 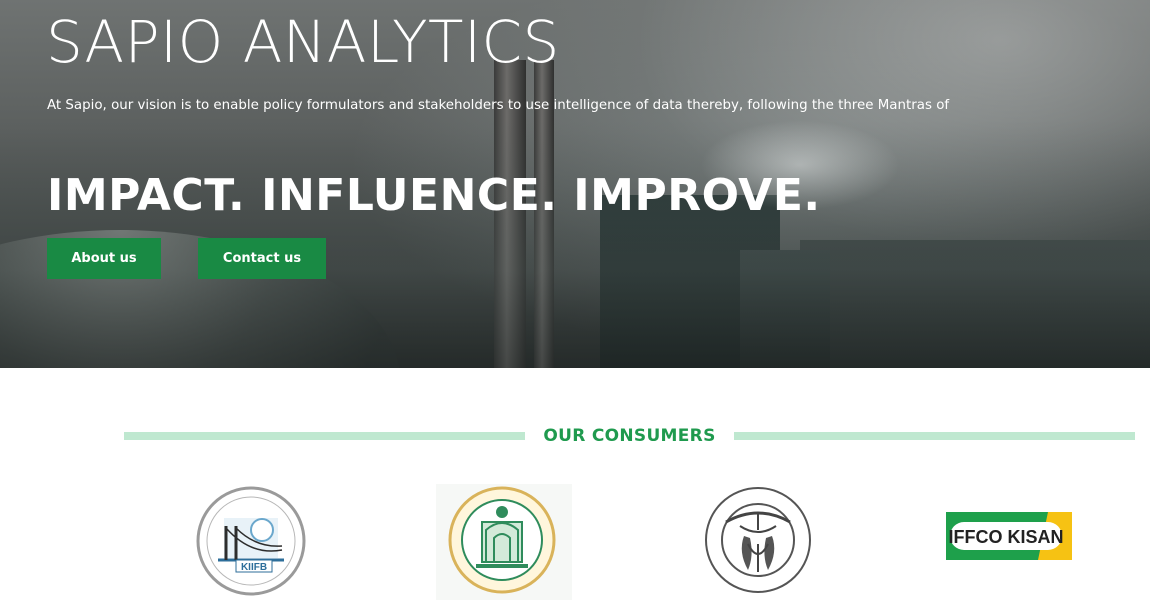 I want to click on consumers-divider-left, so click(x=324, y=436).